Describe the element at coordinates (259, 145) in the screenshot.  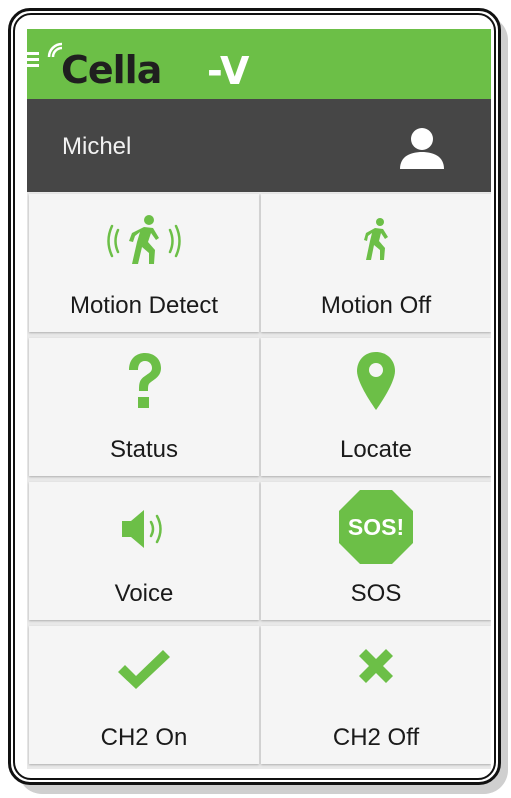
I see `user-bar: Michel` at that location.